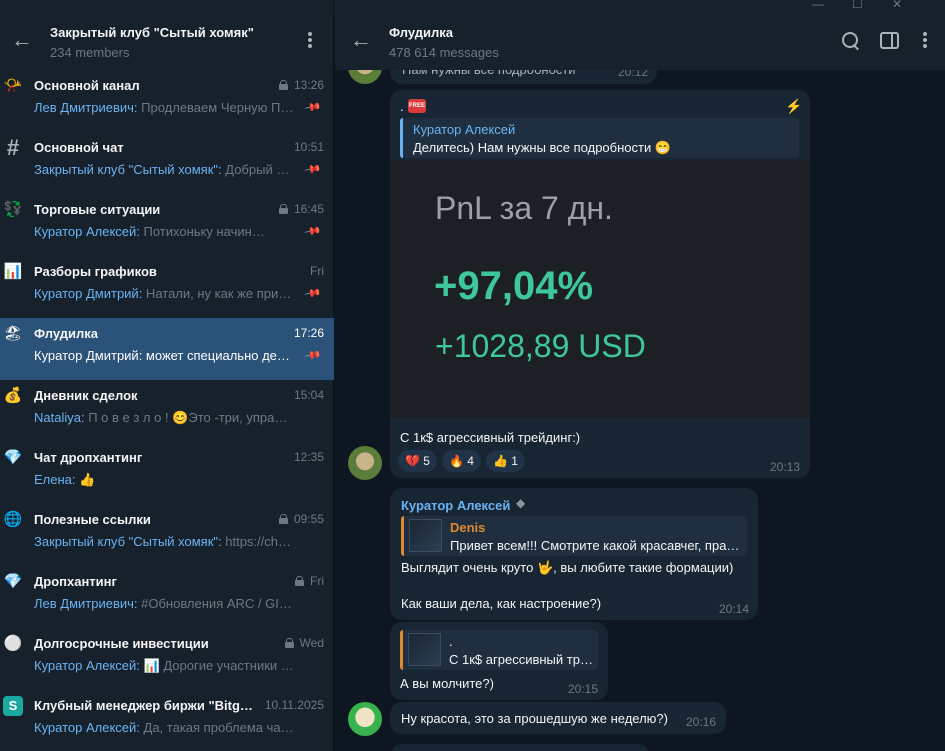 This screenshot has height=751, width=945. What do you see at coordinates (857, 5) in the screenshot?
I see `maximize-icon: ☐` at bounding box center [857, 5].